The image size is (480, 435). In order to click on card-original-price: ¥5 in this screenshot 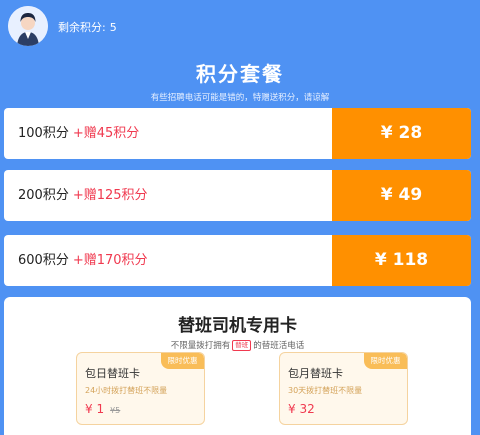, I will do `click(115, 410)`.